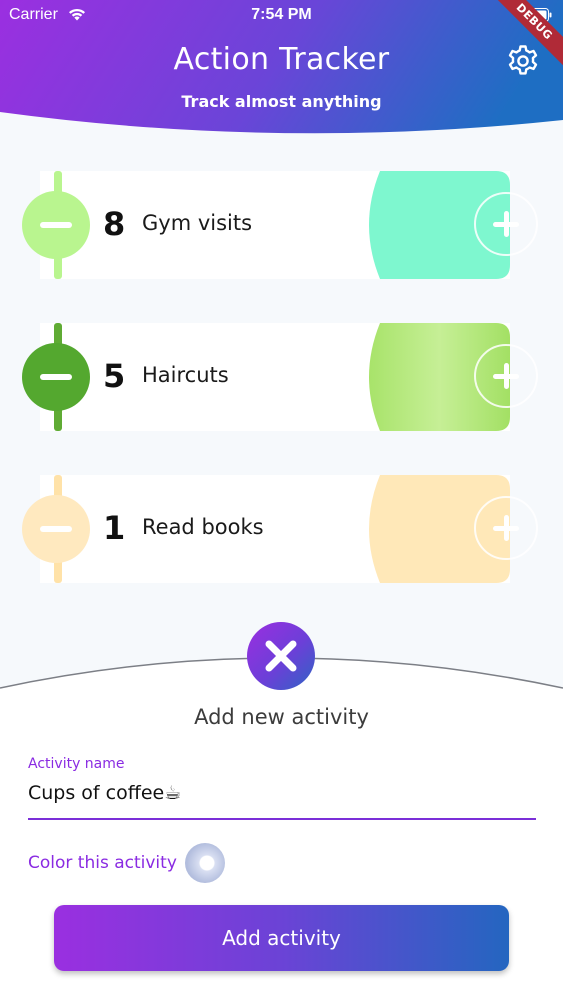 The height and width of the screenshot is (1000, 563). What do you see at coordinates (76, 764) in the screenshot?
I see `activity-name-label: Activity name` at bounding box center [76, 764].